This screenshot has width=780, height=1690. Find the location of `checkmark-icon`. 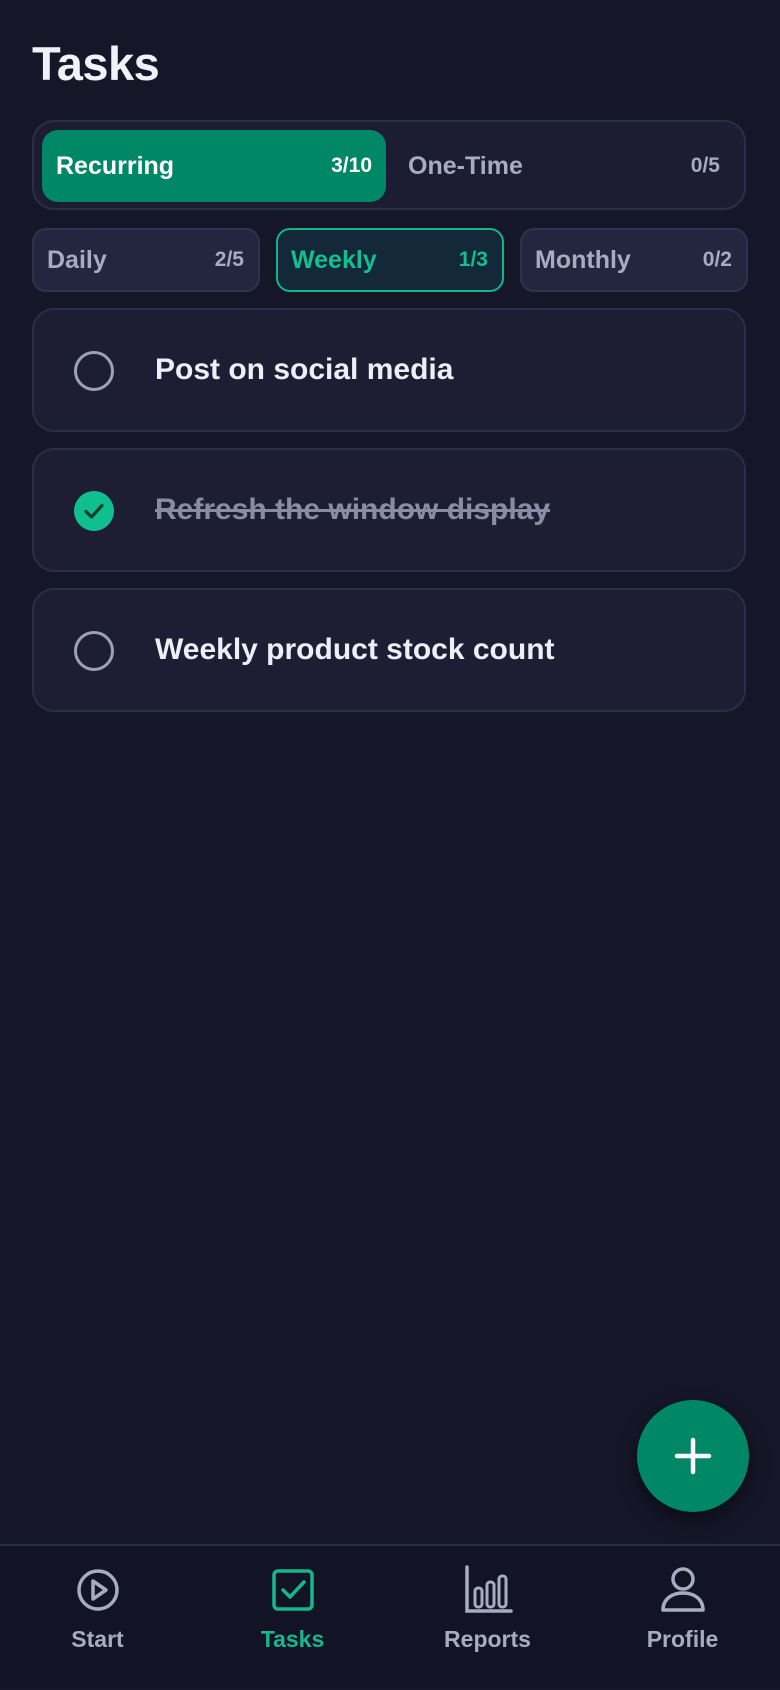

checkmark-icon is located at coordinates (94, 511).